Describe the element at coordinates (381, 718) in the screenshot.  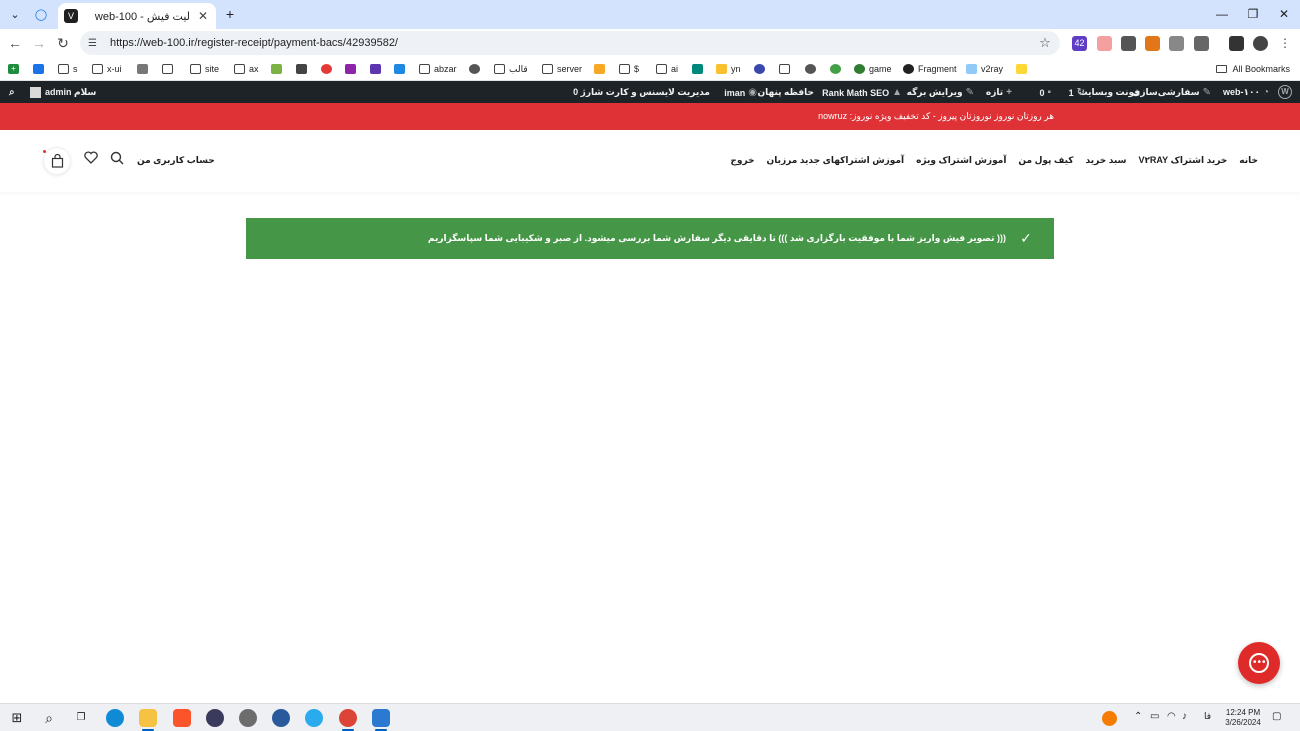
I see `image-app-icon` at that location.